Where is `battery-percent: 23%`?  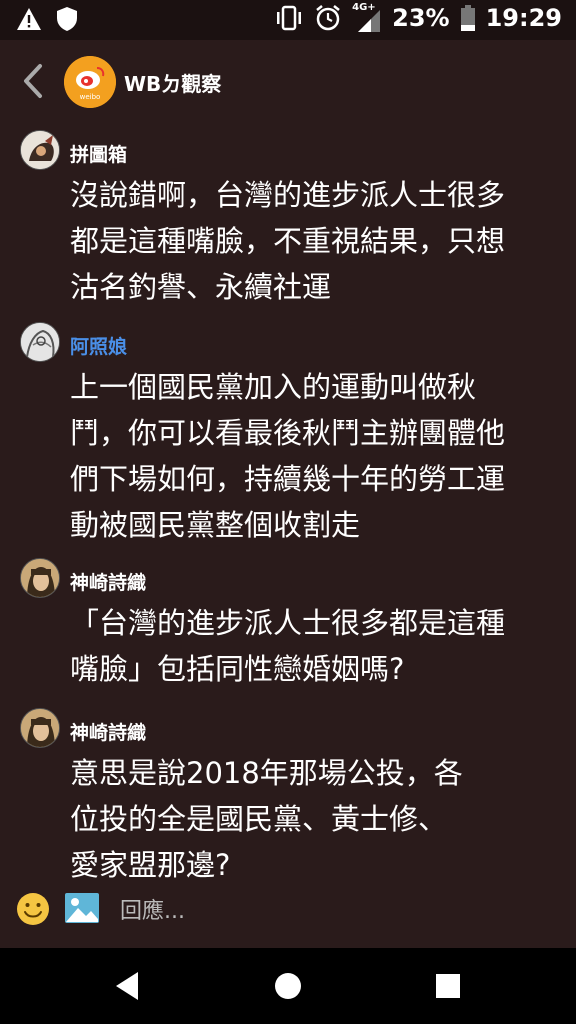 battery-percent: 23% is located at coordinates (421, 18).